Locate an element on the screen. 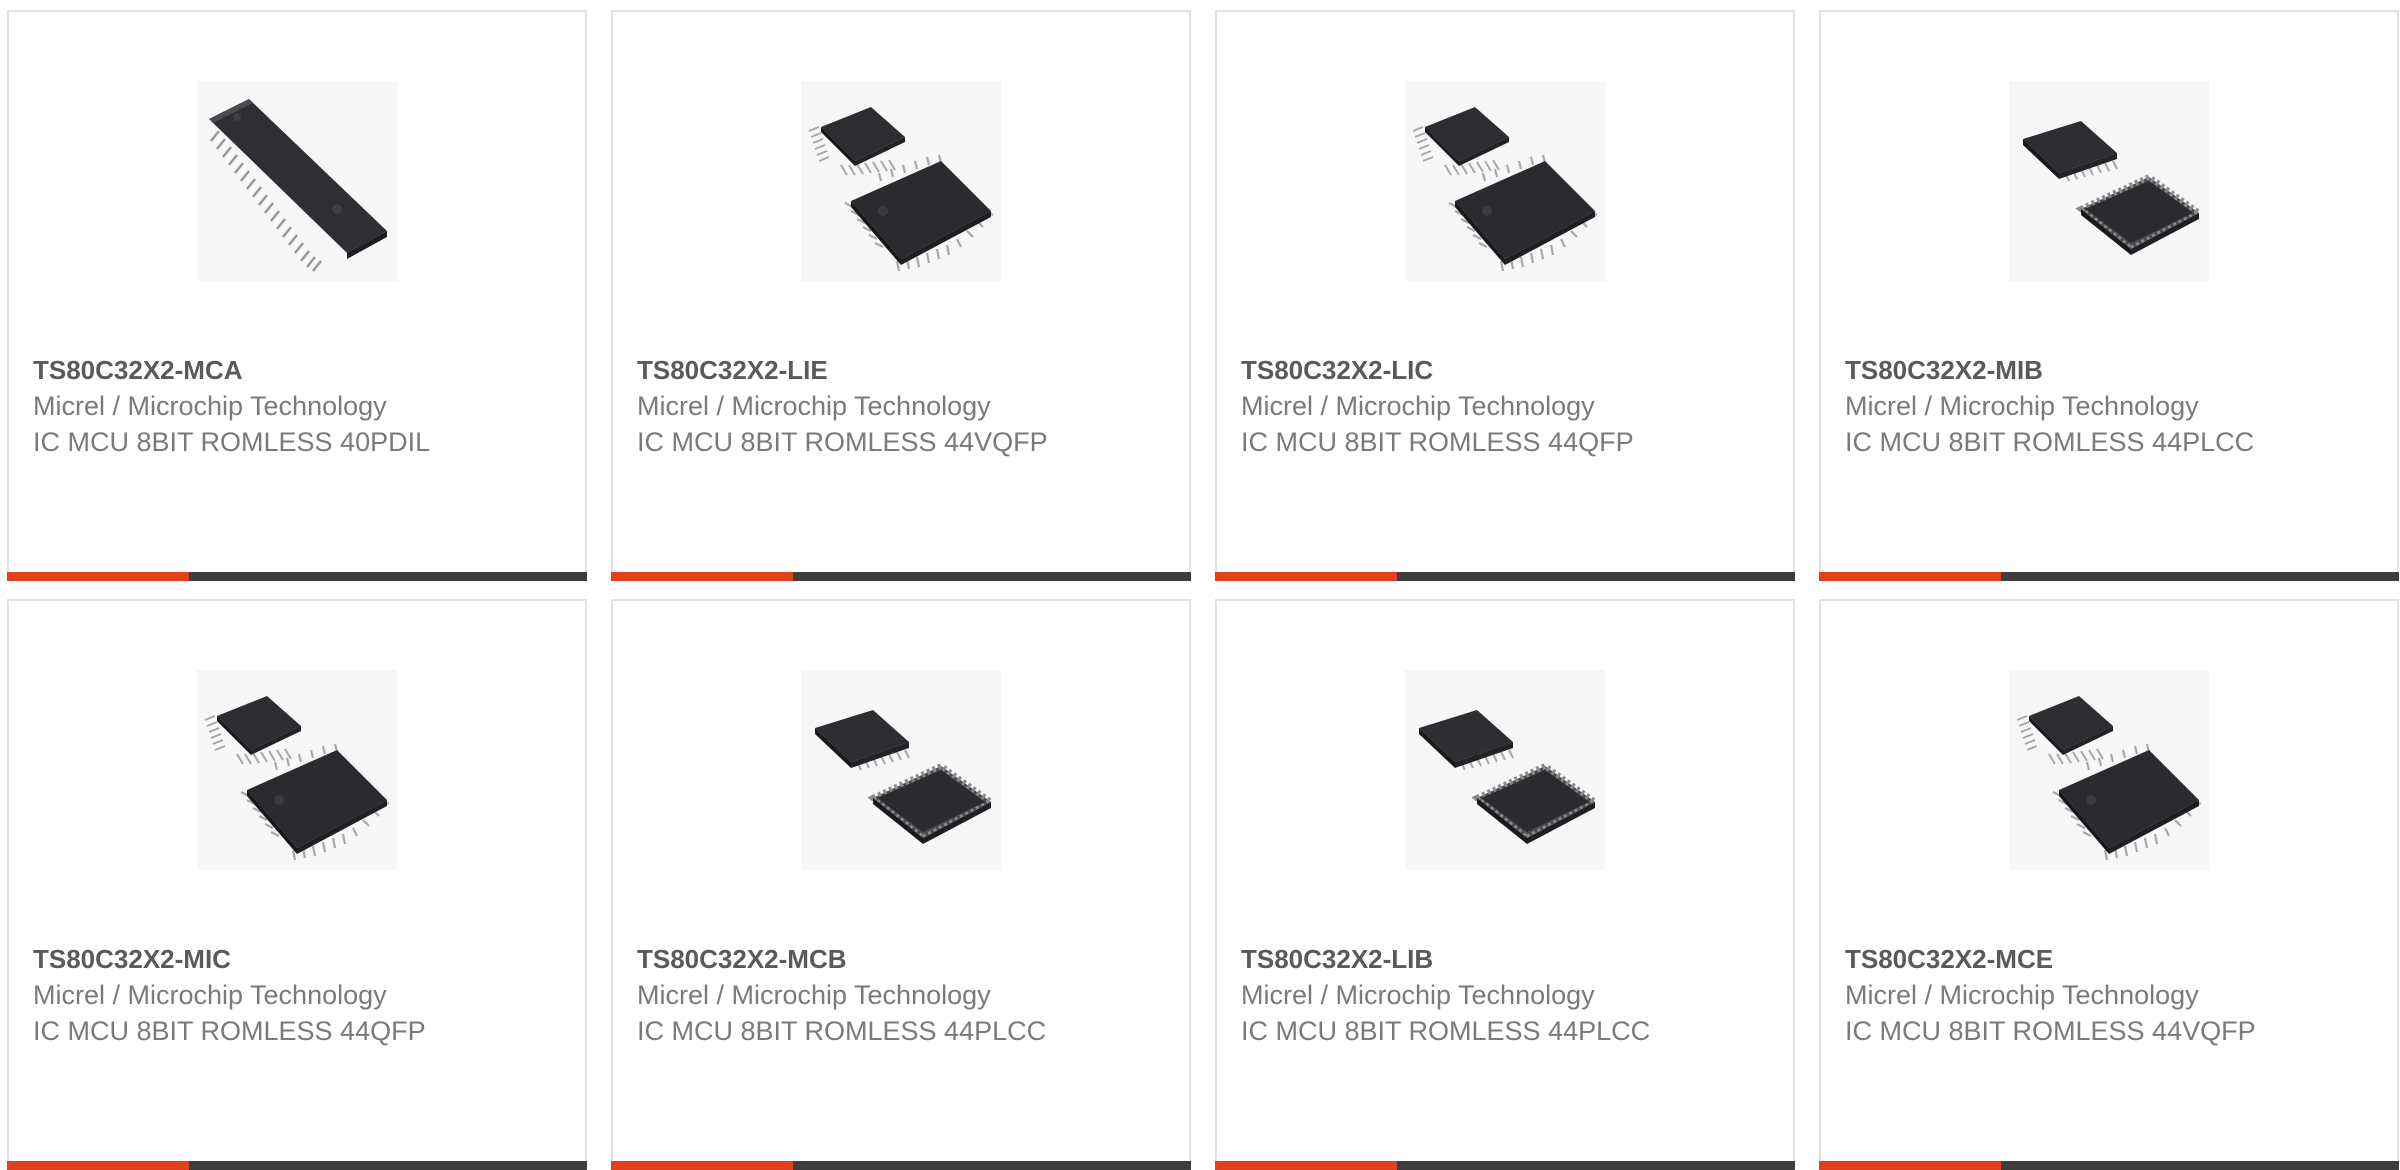 The image size is (2400, 1170). part-number-link: TS80C32X2-LIB is located at coordinates (1471, 959).